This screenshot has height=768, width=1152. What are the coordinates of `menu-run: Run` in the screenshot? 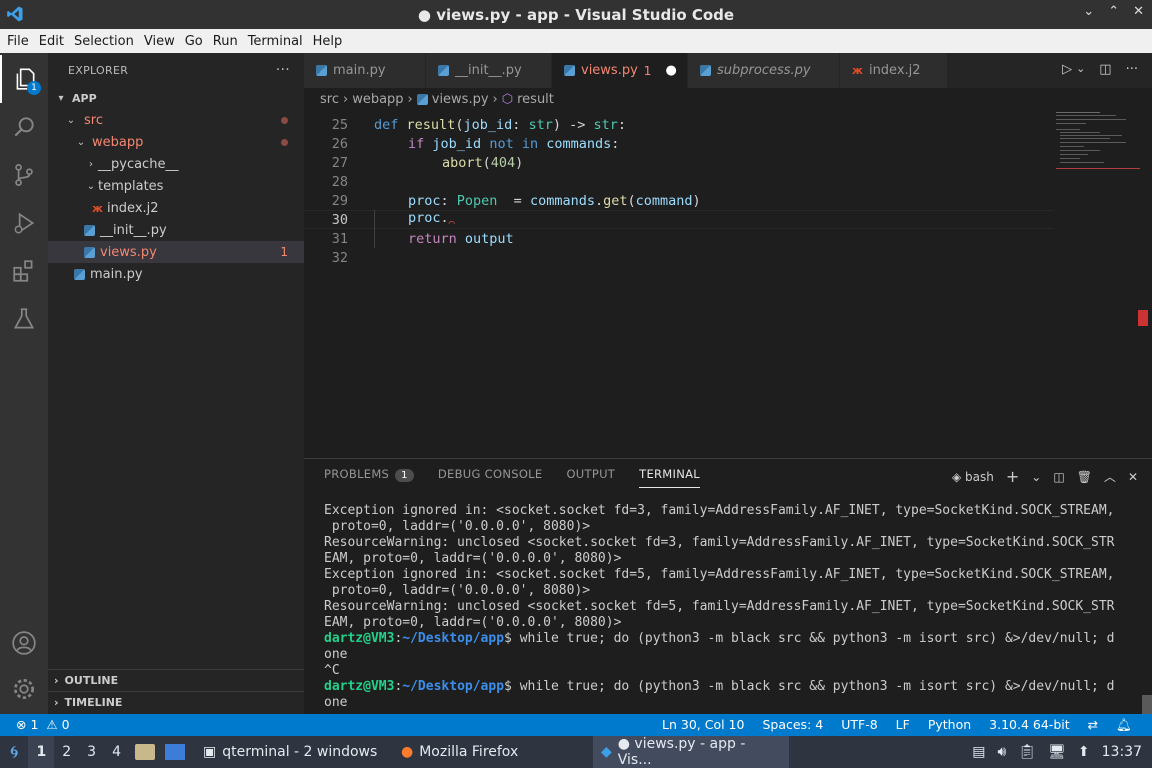 It's located at (225, 41).